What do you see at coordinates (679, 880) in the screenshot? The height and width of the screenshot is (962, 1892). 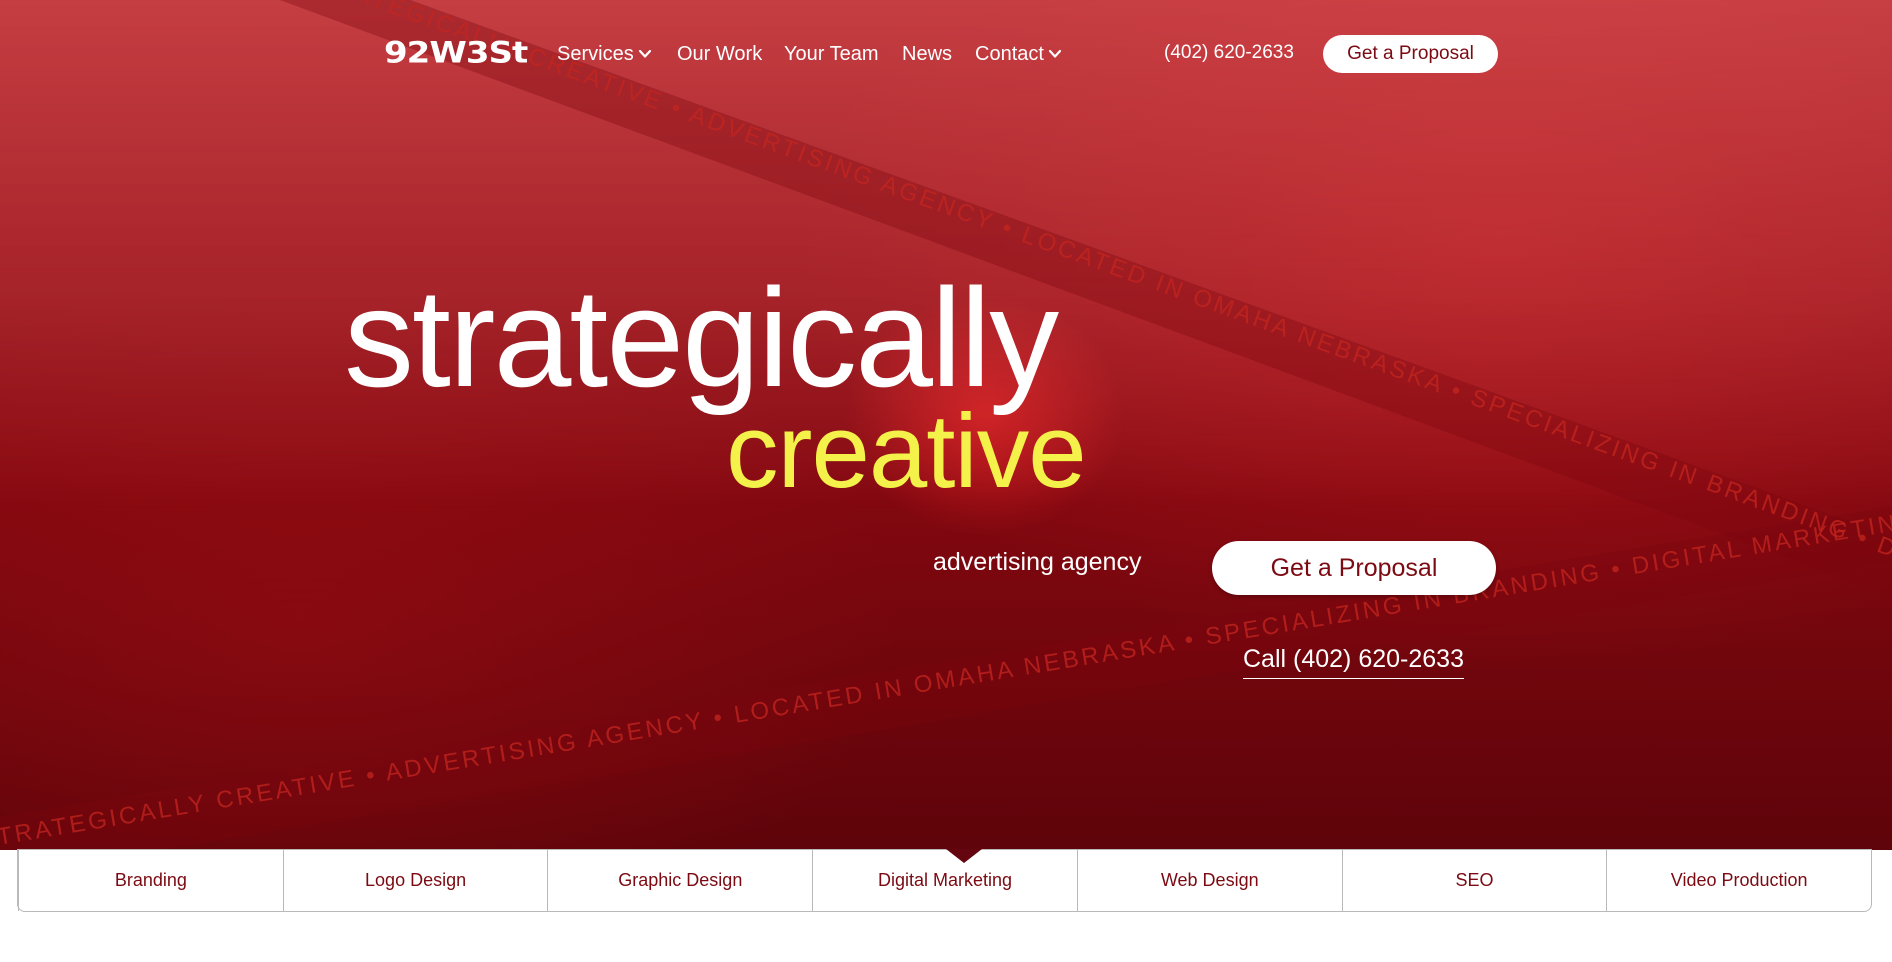 I see `tab-graphic-design: Graphic Design` at bounding box center [679, 880].